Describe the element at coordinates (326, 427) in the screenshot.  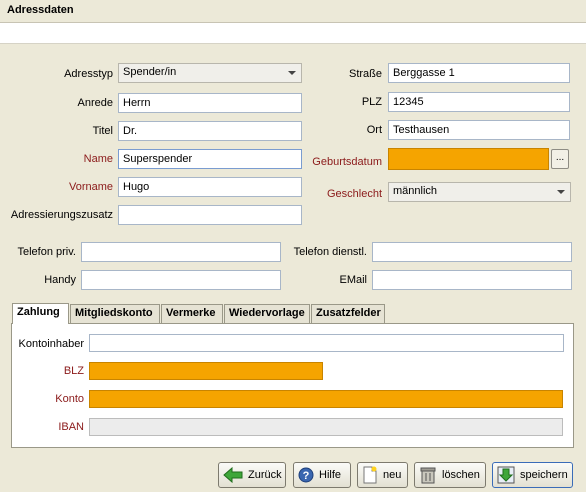
I see `iban-field` at that location.